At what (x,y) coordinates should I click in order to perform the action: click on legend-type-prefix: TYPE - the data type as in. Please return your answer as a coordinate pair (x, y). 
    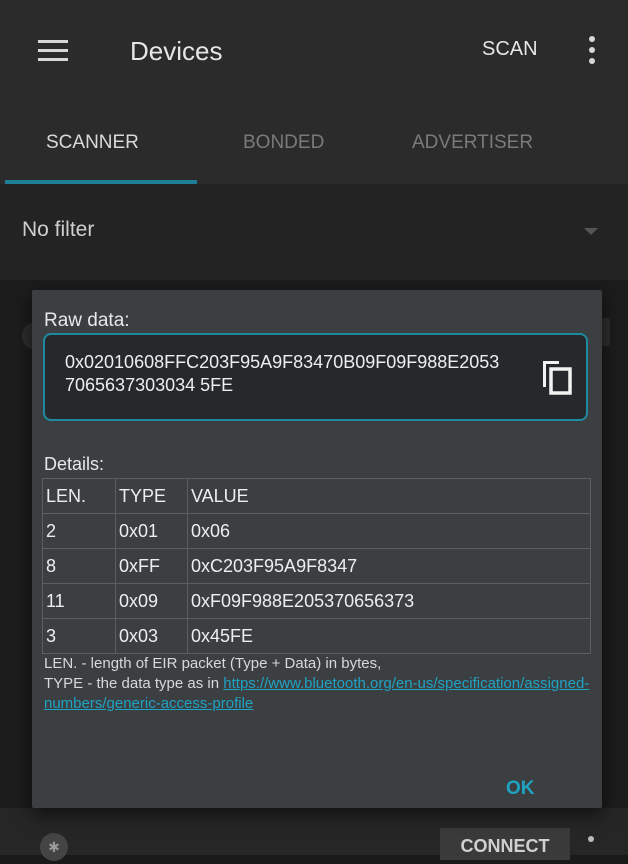
    Looking at the image, I should click on (134, 683).